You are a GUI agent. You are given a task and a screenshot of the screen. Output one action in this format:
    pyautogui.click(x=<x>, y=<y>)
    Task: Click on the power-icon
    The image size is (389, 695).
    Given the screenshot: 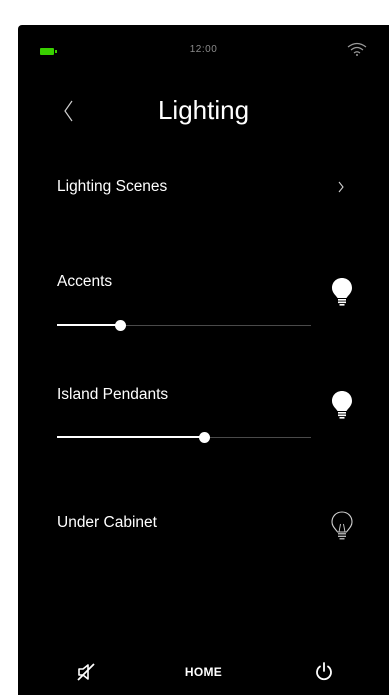 What is the action you would take?
    pyautogui.click(x=324, y=671)
    